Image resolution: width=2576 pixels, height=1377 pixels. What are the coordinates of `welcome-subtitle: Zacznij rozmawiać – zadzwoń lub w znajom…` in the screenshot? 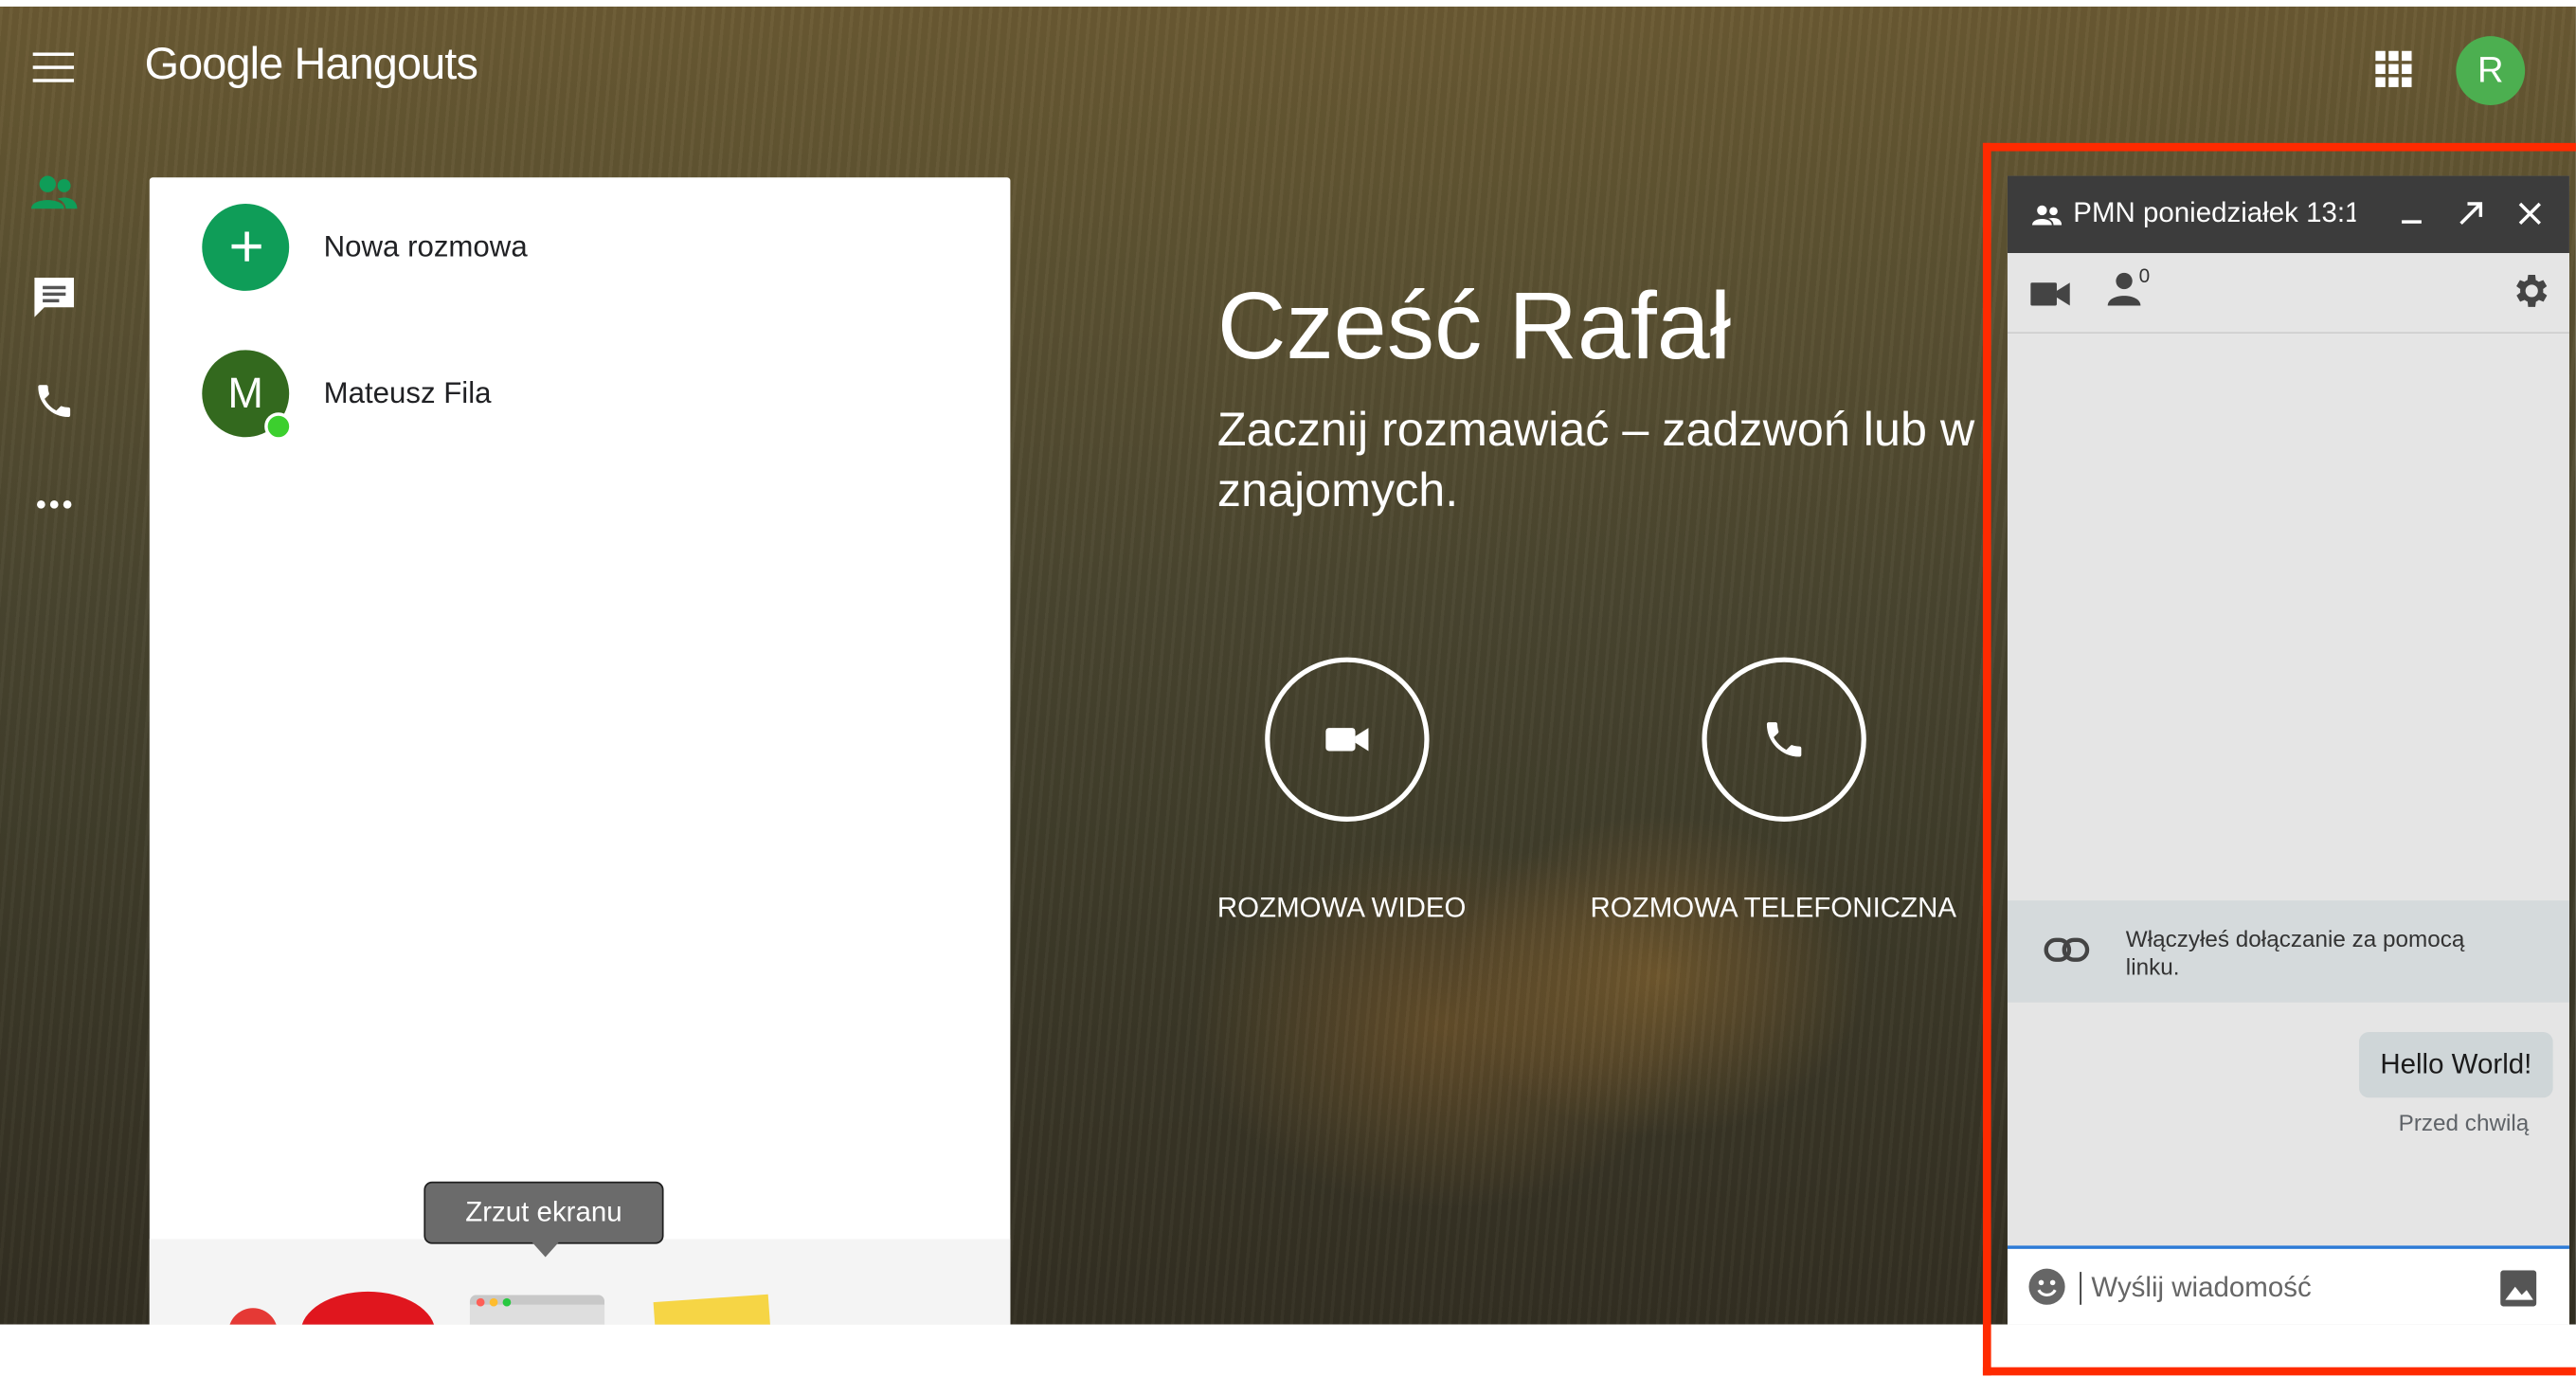 It's located at (1603, 461).